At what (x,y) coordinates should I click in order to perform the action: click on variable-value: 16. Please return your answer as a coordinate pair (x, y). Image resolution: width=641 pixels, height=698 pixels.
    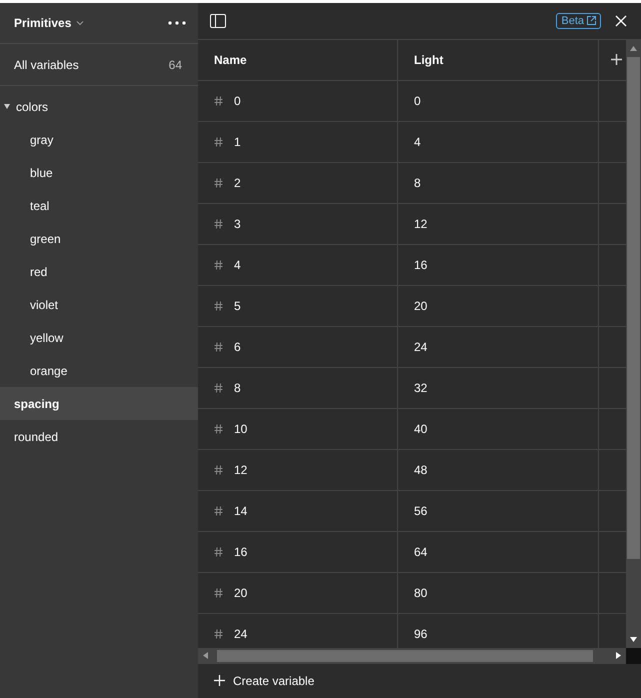
    Looking at the image, I should click on (421, 265).